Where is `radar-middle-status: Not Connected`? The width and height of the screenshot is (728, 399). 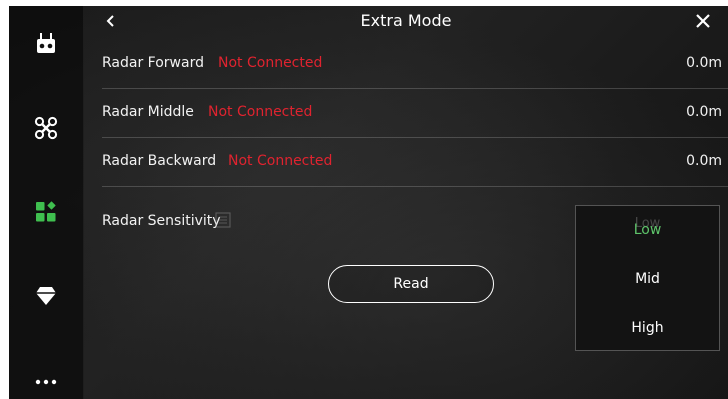 radar-middle-status: Not Connected is located at coordinates (260, 112).